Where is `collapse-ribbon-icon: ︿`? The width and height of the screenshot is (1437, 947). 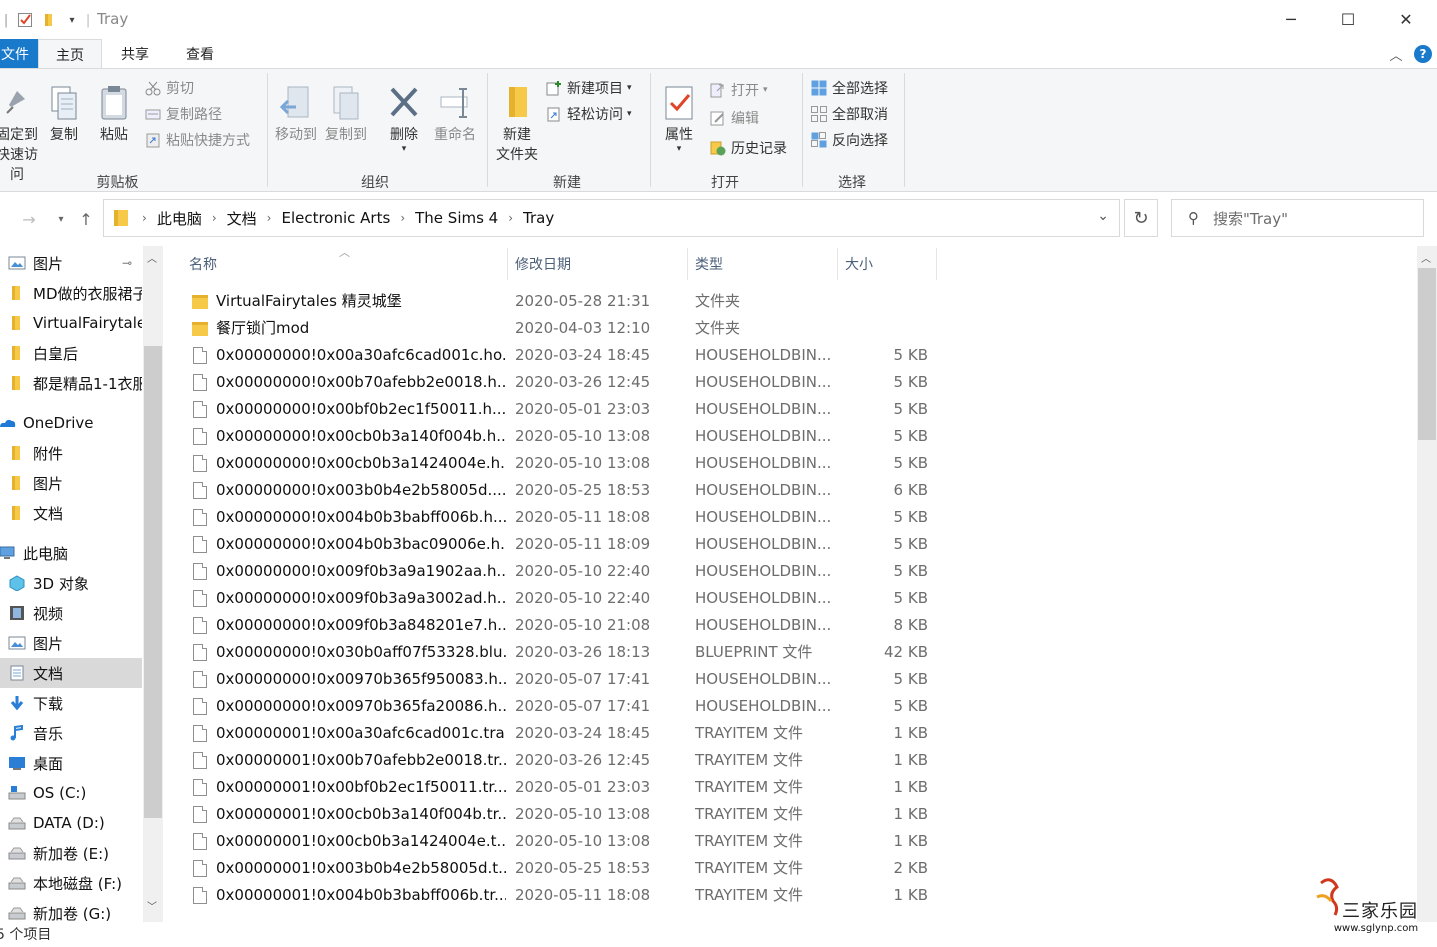 collapse-ribbon-icon: ︿ is located at coordinates (1396, 54).